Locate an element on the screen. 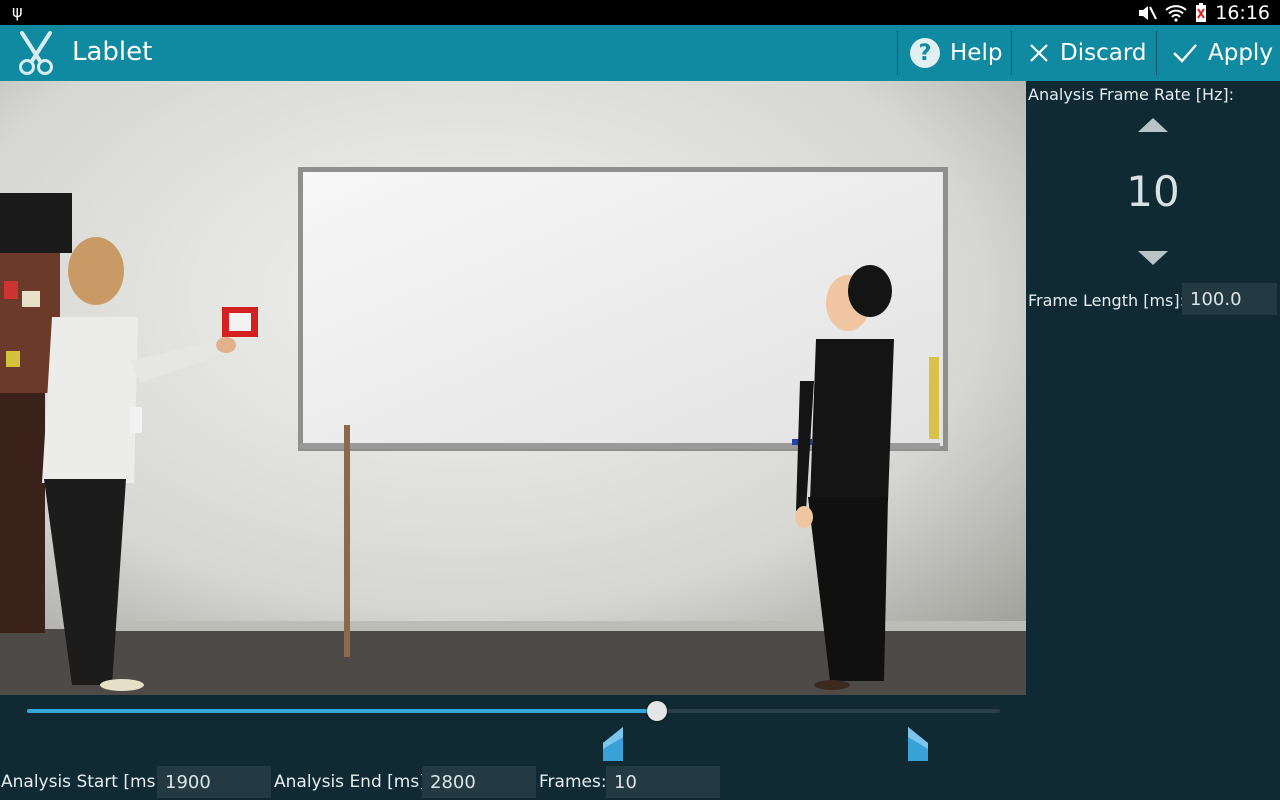 This screenshot has width=1280, height=800. status-icons: 16:16 is located at coordinates (1203, 12).